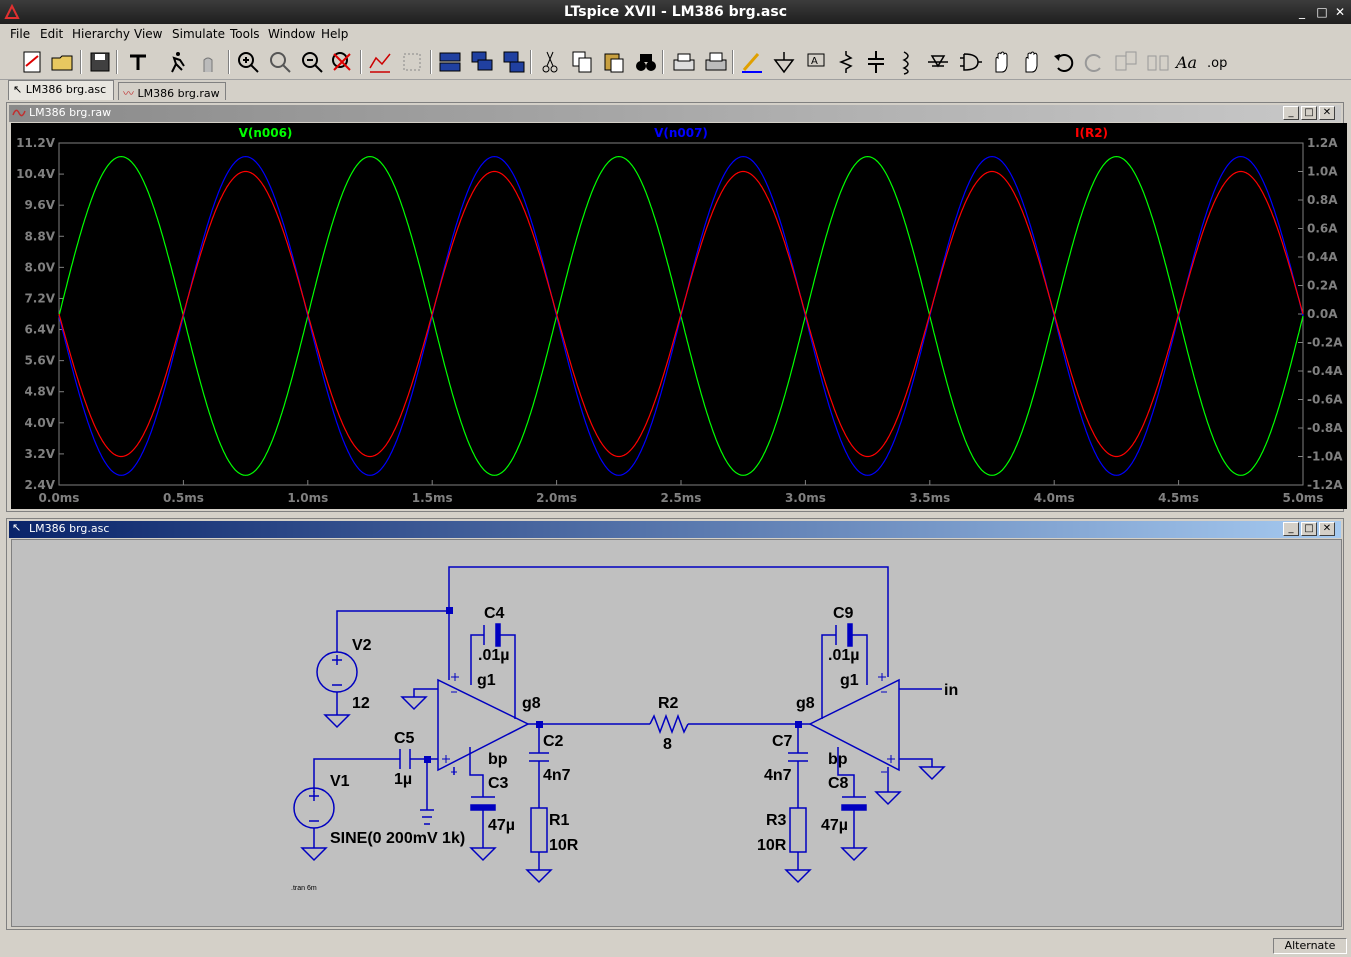 Image resolution: width=1351 pixels, height=957 pixels. What do you see at coordinates (1158, 62) in the screenshot?
I see `mirror-icon` at bounding box center [1158, 62].